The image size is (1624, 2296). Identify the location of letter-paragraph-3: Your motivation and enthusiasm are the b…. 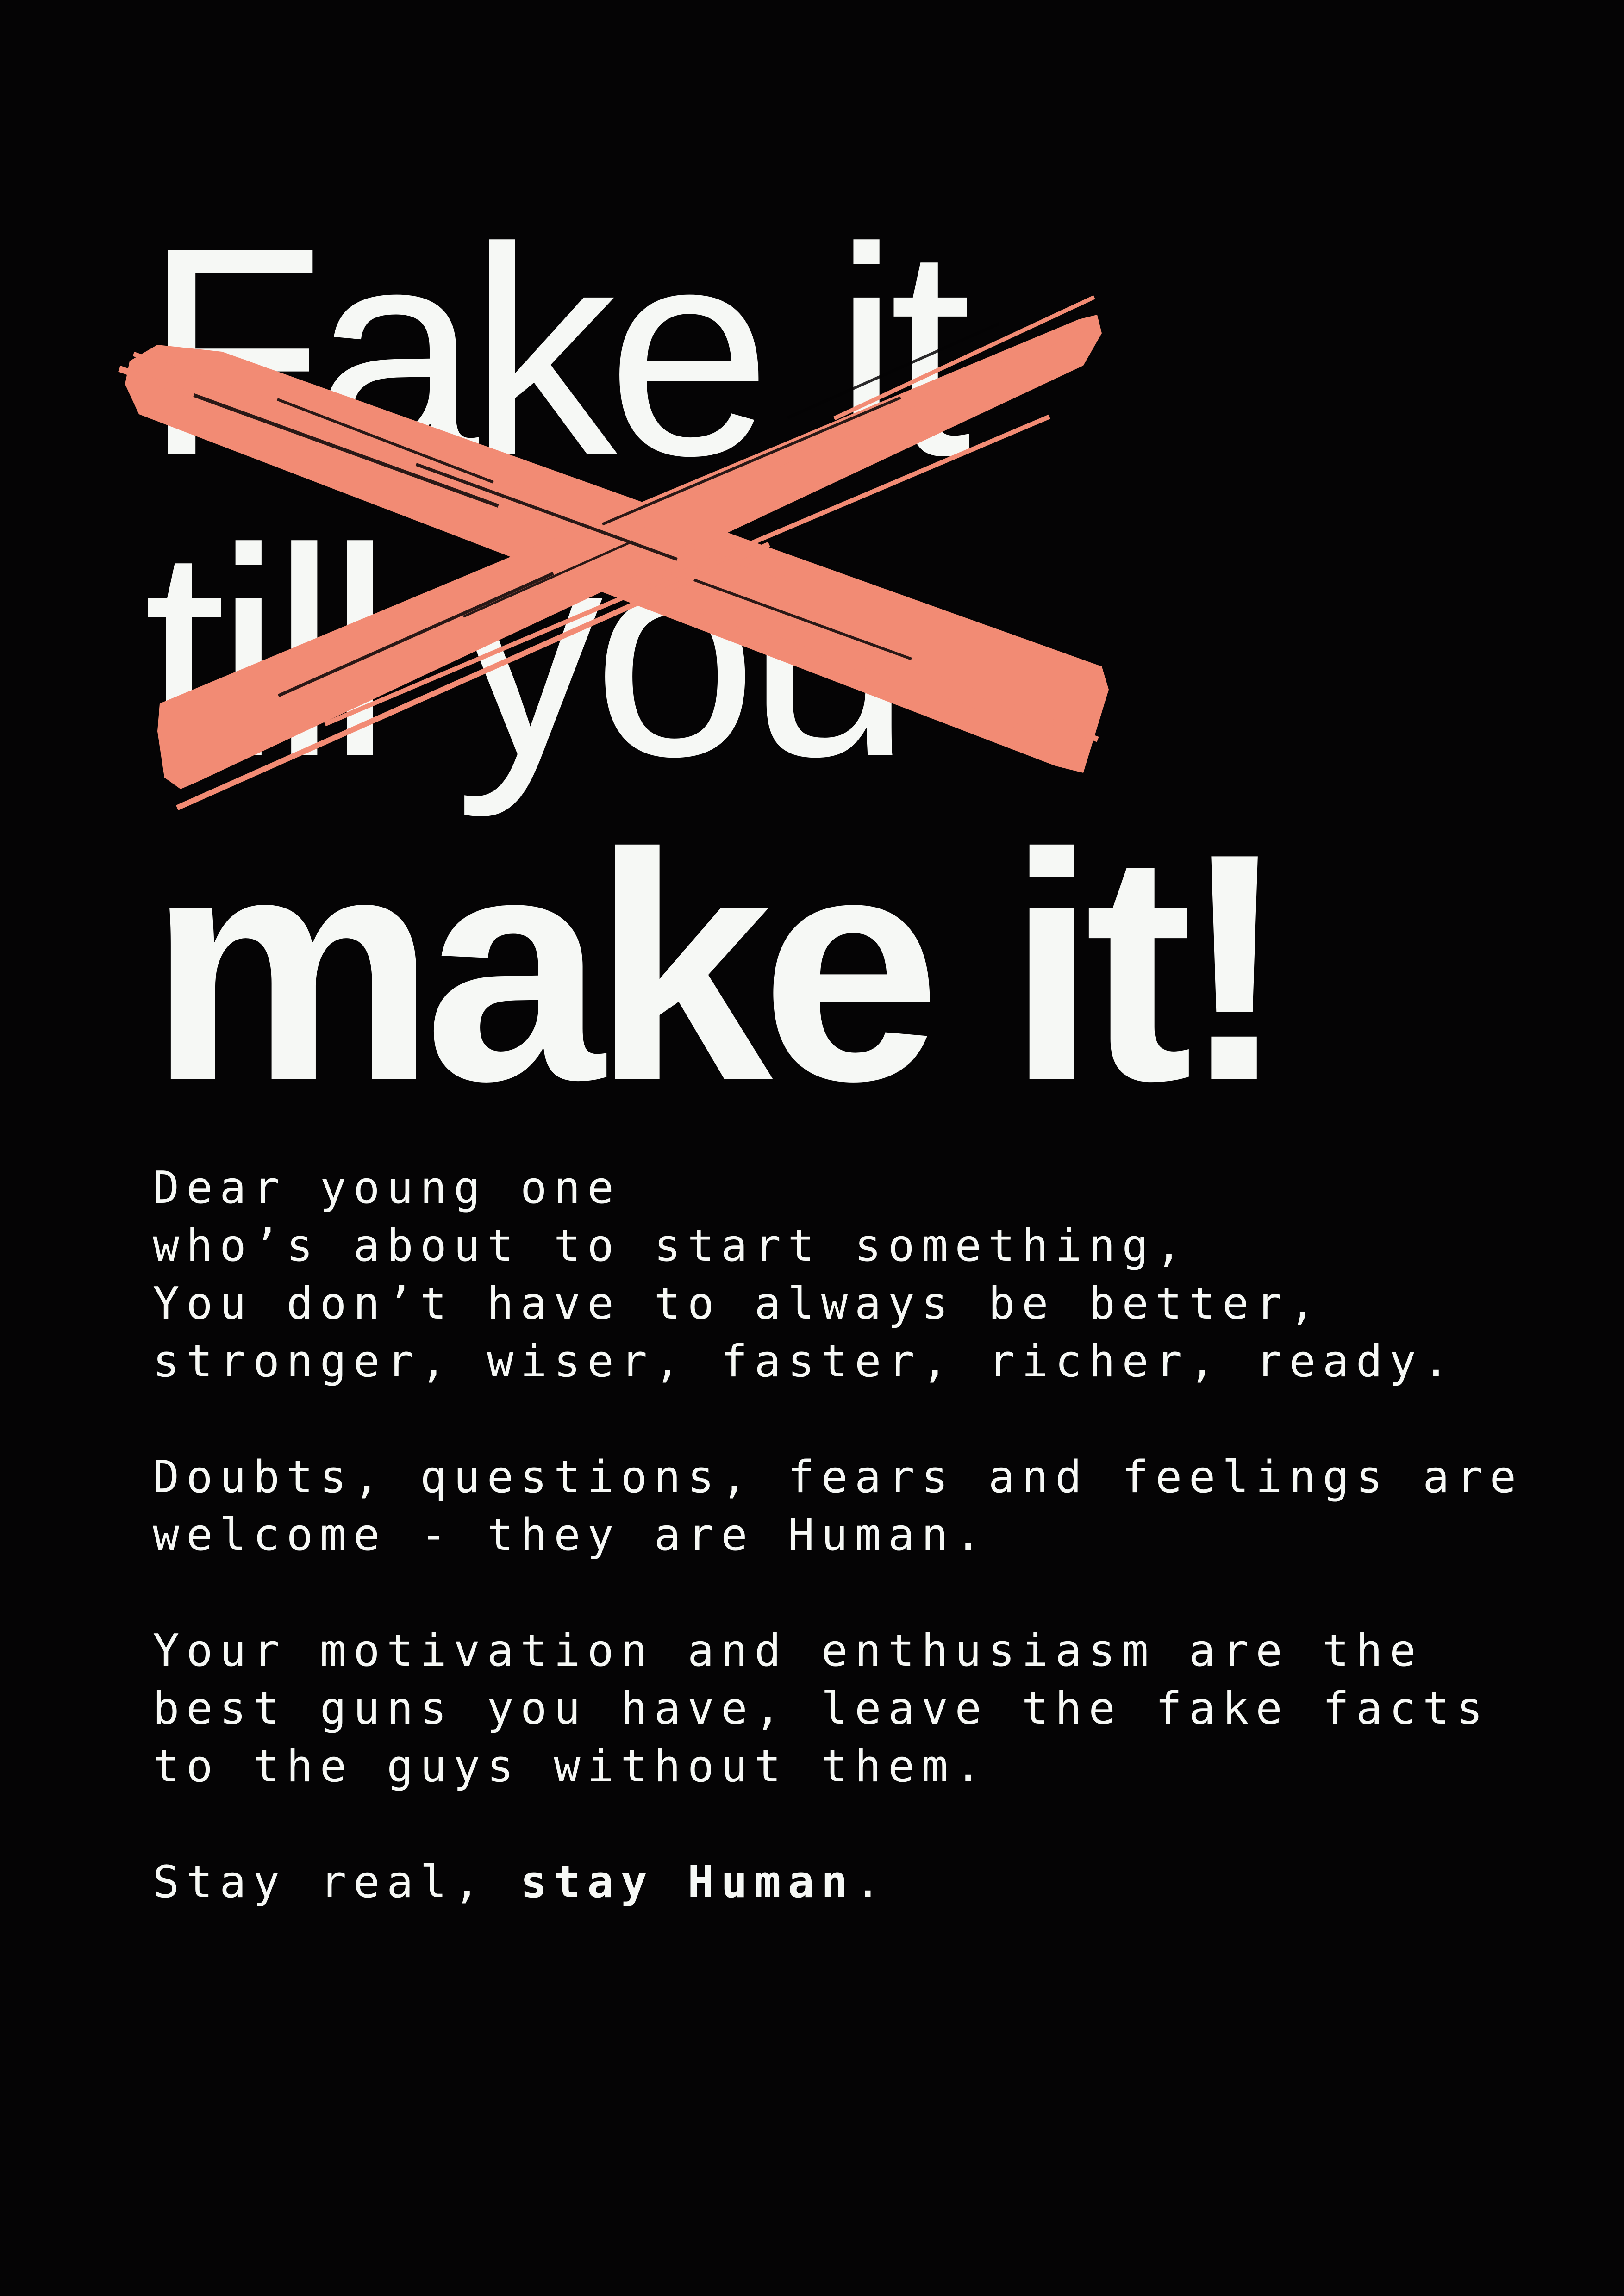
(847, 1709).